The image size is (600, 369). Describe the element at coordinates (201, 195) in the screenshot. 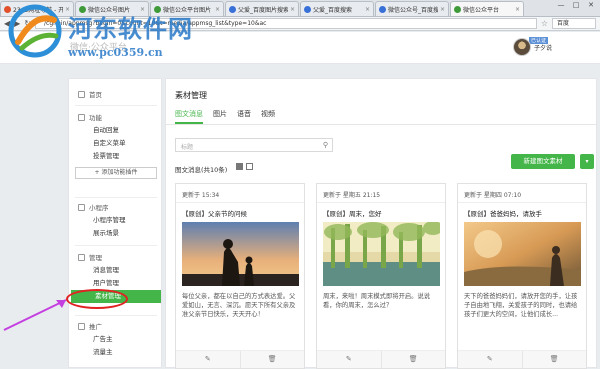

I see `card-updated-time: 更新于 15:34` at that location.